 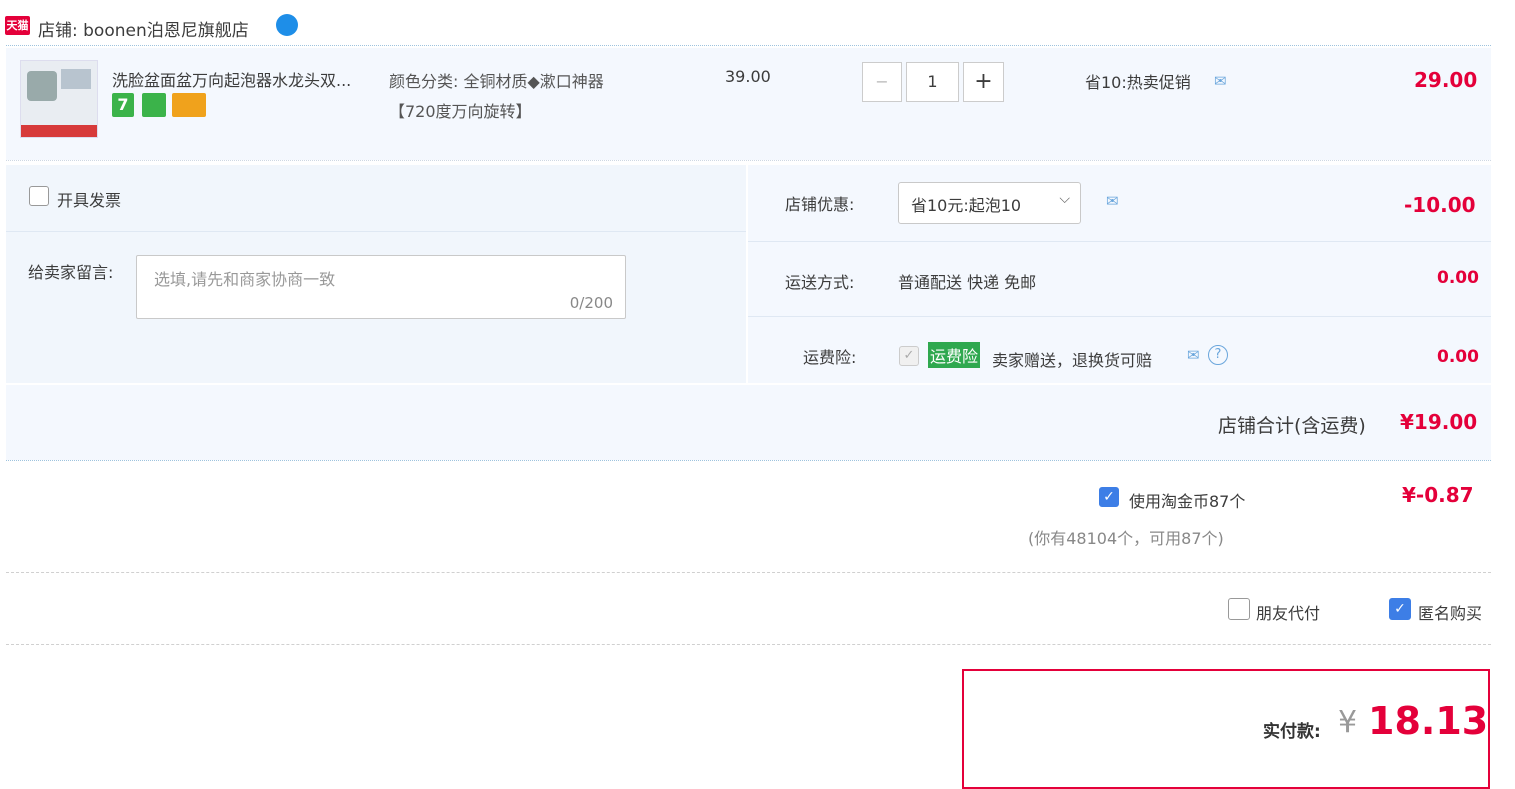 I want to click on friend-pay-checkbox, so click(x=1239, y=609).